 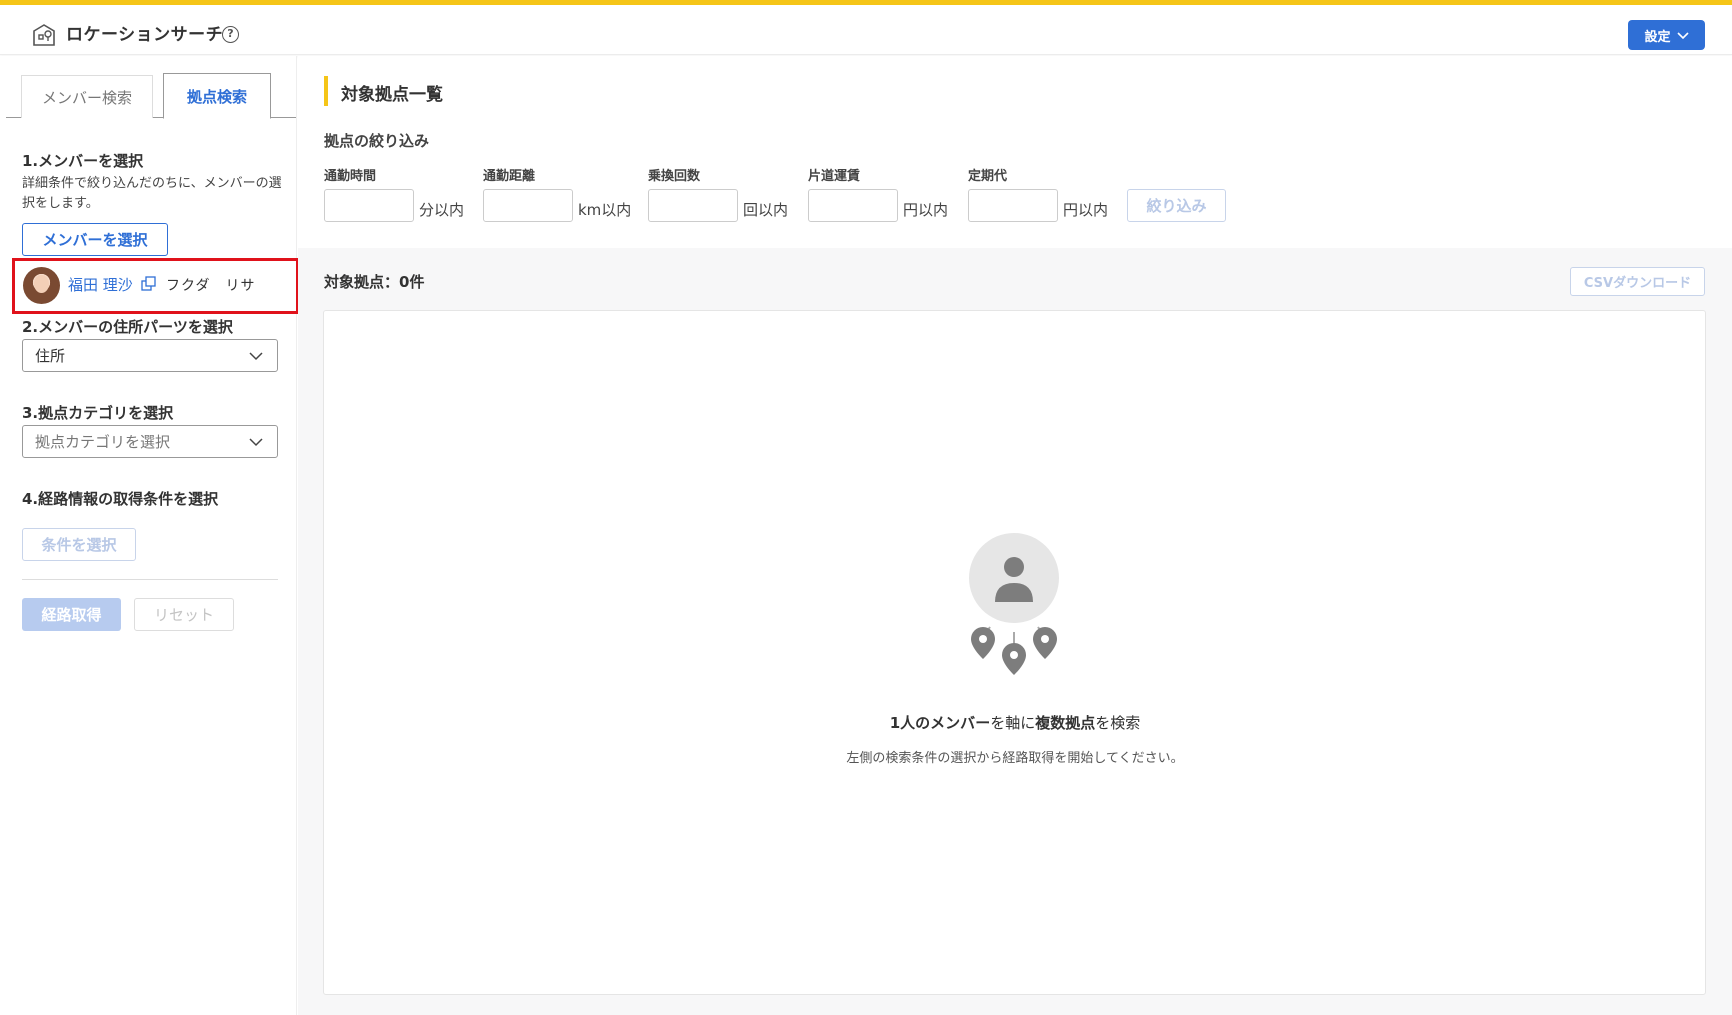 What do you see at coordinates (150, 579) in the screenshot?
I see `sidebar-divider` at bounding box center [150, 579].